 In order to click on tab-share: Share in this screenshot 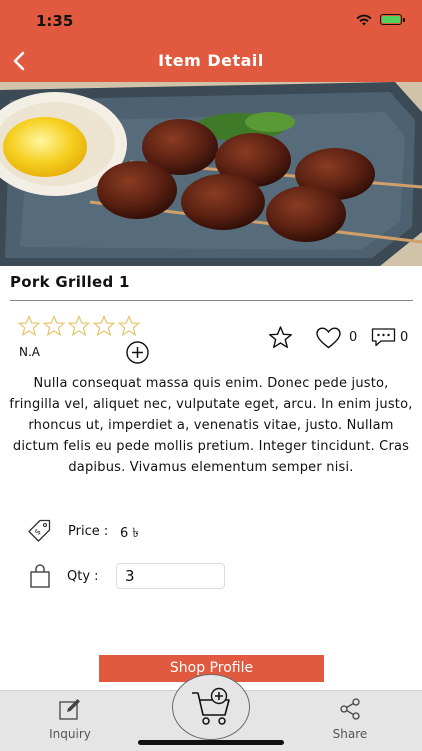, I will do `click(350, 719)`.